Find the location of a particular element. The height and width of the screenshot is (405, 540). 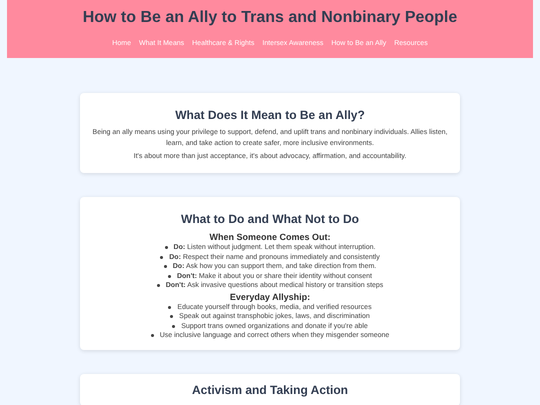

subheading: Everyday Allyship: is located at coordinates (270, 296).